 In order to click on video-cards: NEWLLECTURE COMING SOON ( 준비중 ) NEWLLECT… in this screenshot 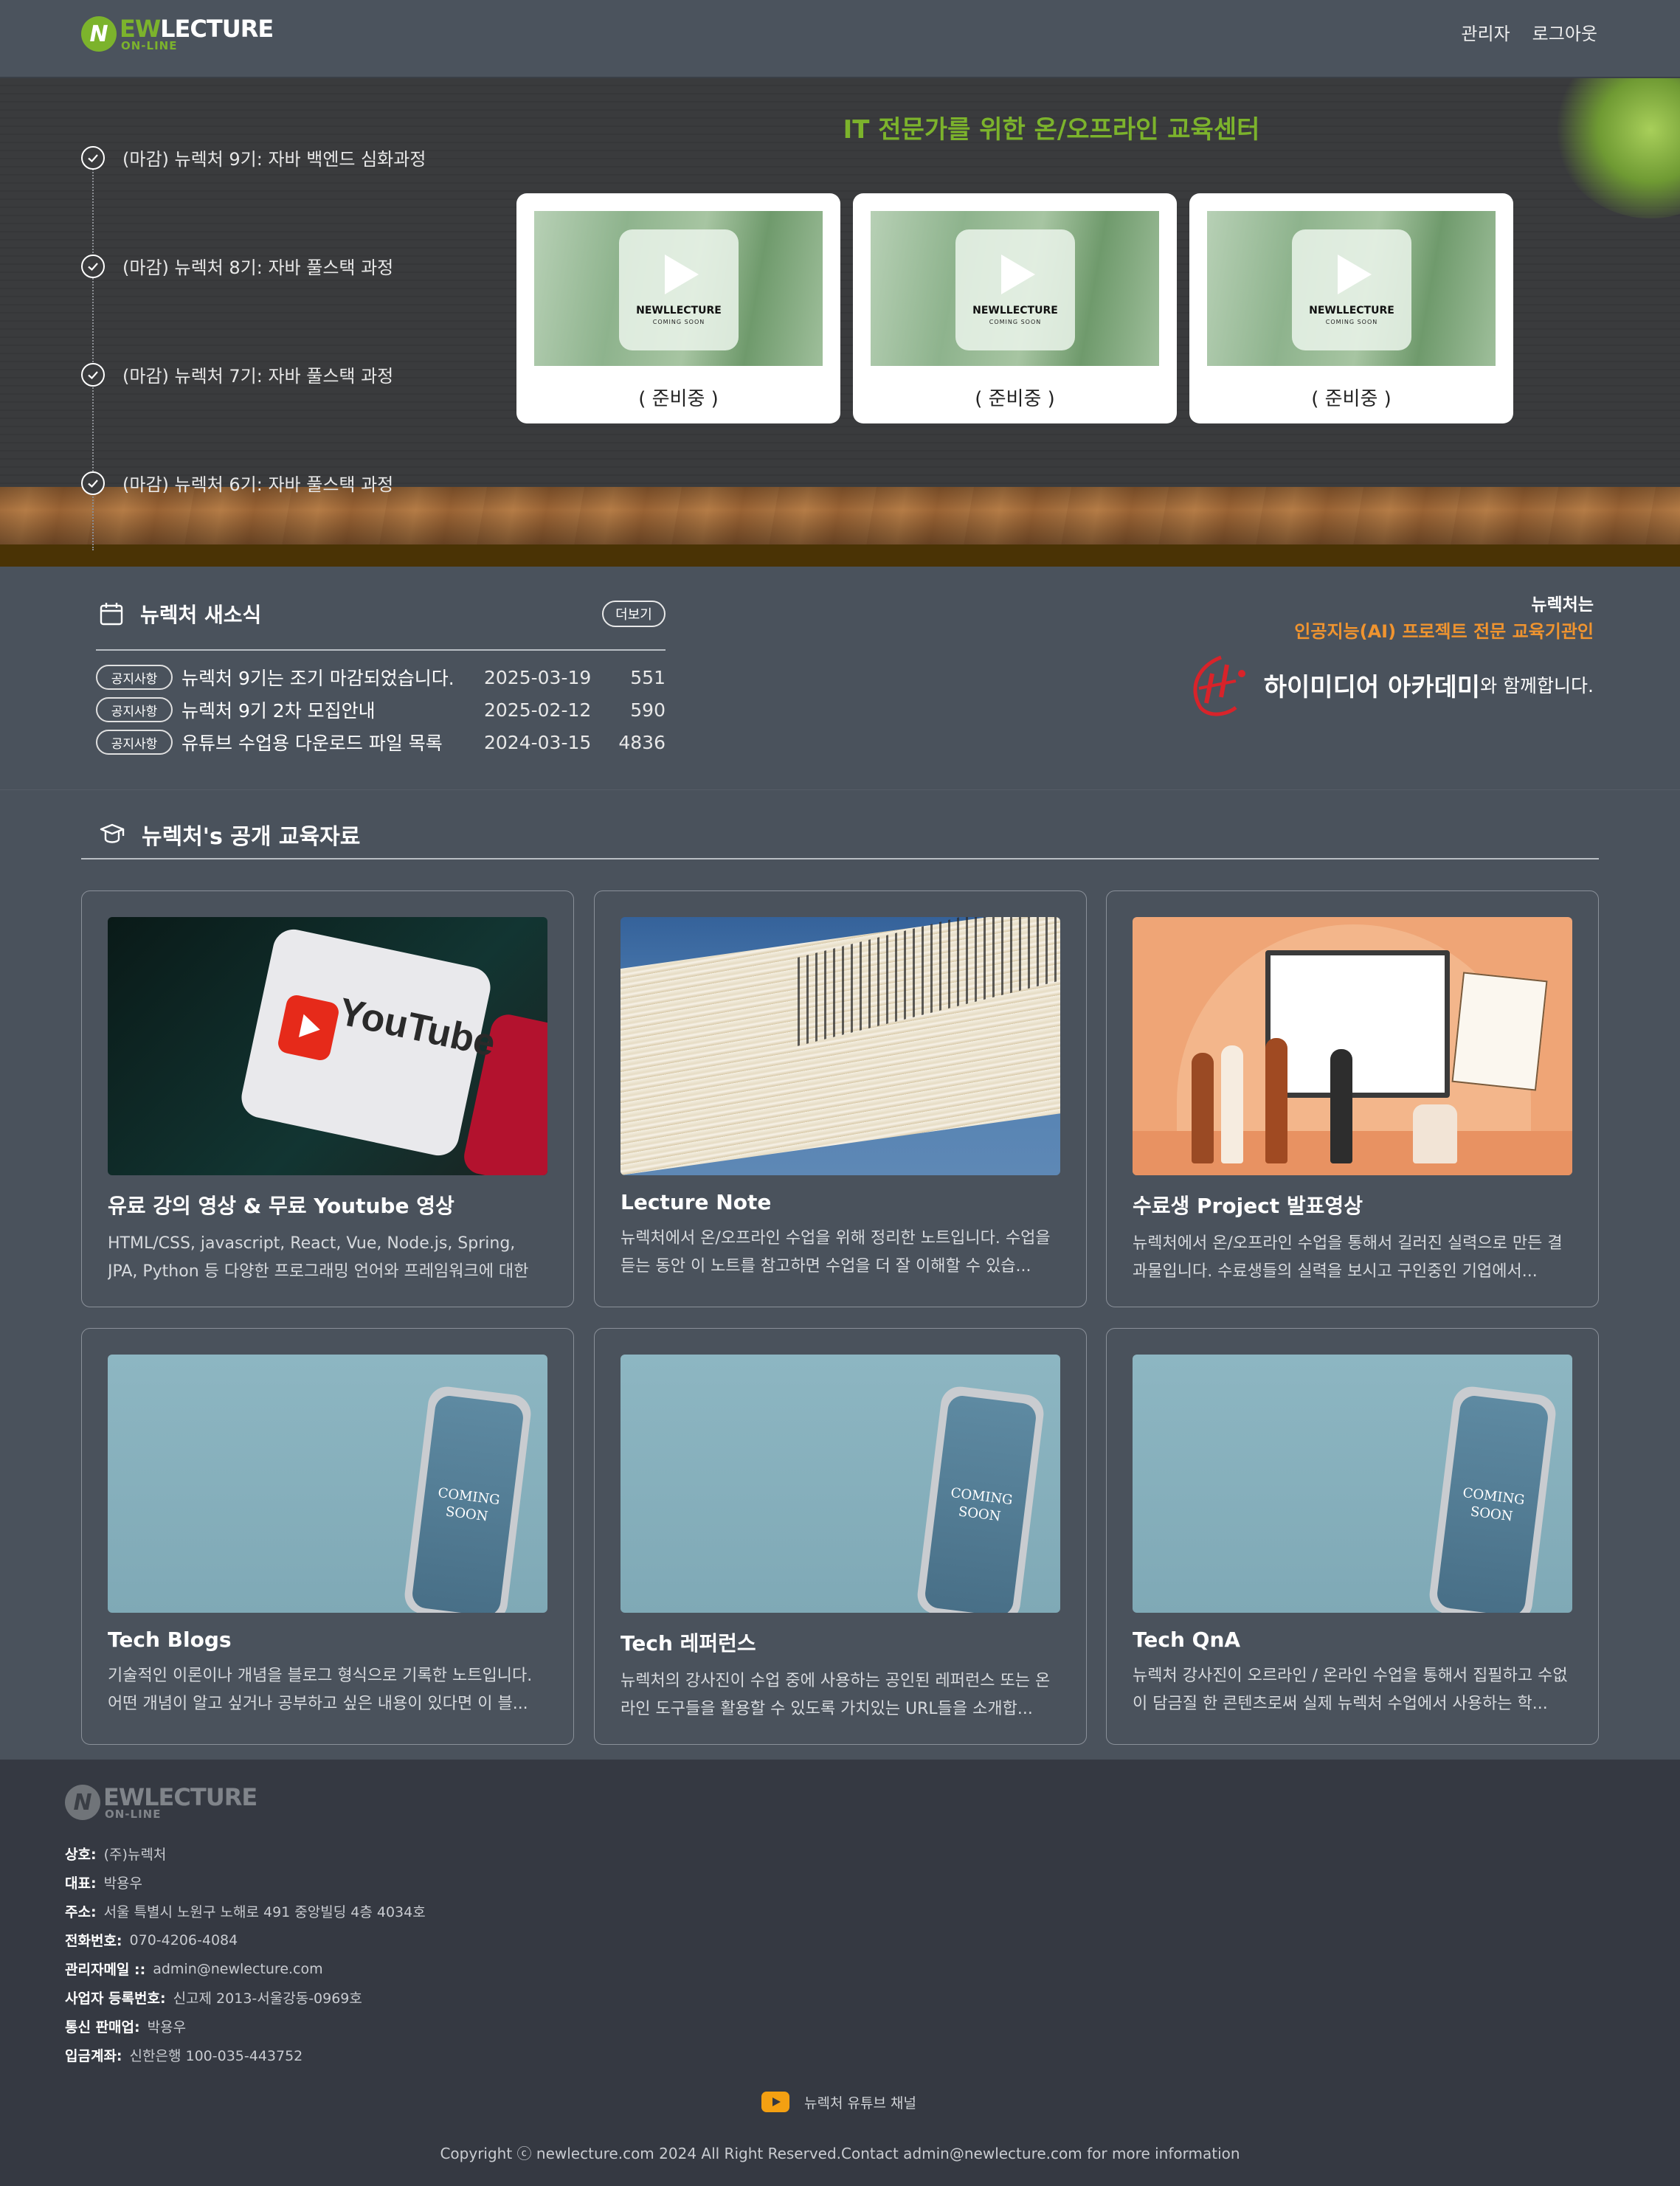, I will do `click(1015, 308)`.